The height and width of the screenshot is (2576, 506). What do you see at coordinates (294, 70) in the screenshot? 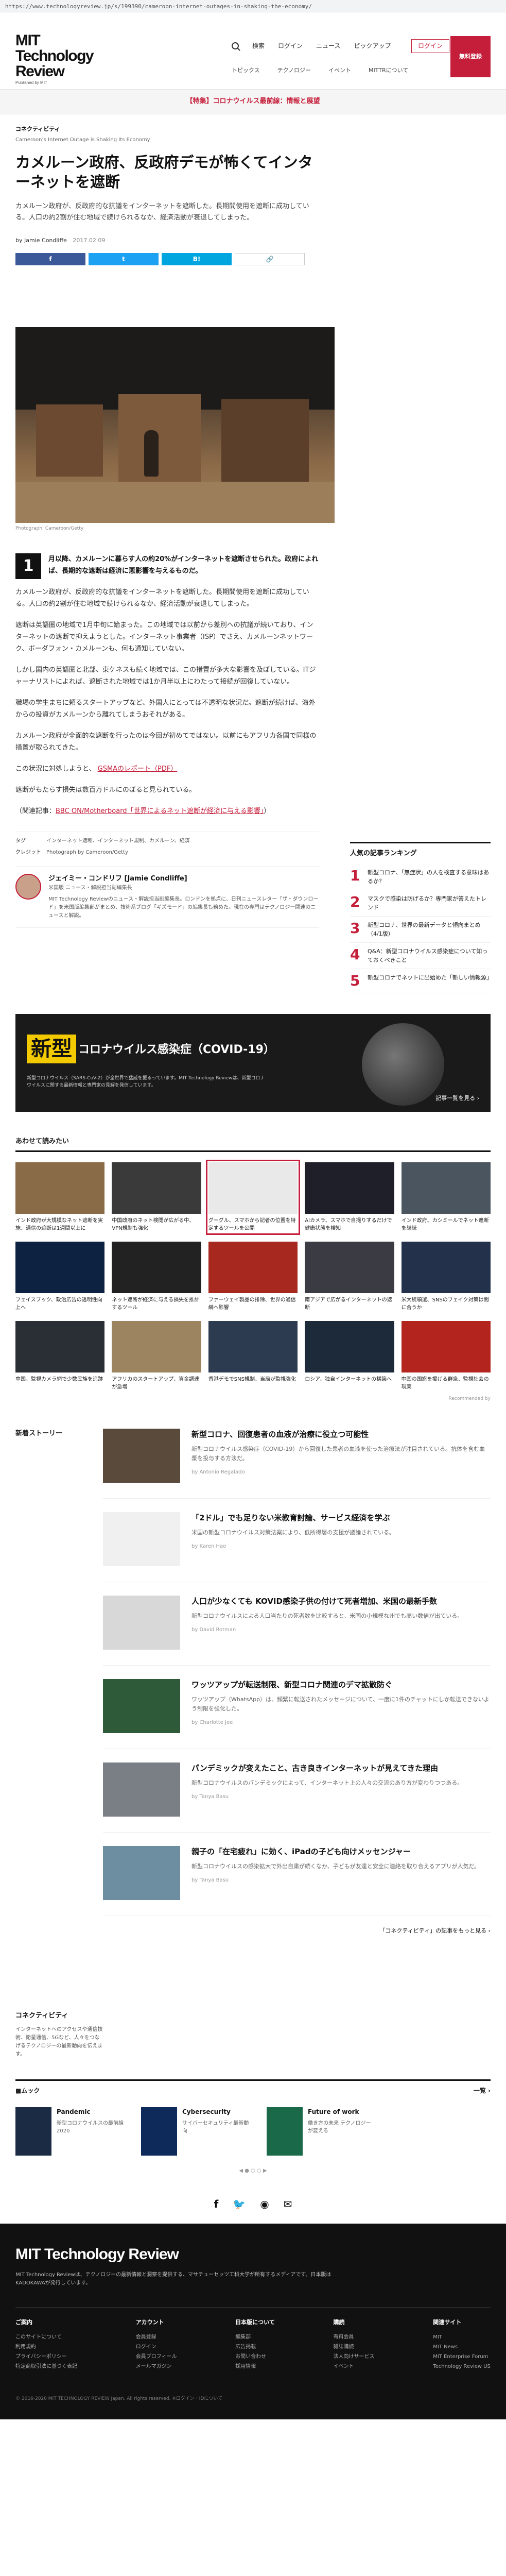
I see `subnav-technology: テクノロジー` at bounding box center [294, 70].